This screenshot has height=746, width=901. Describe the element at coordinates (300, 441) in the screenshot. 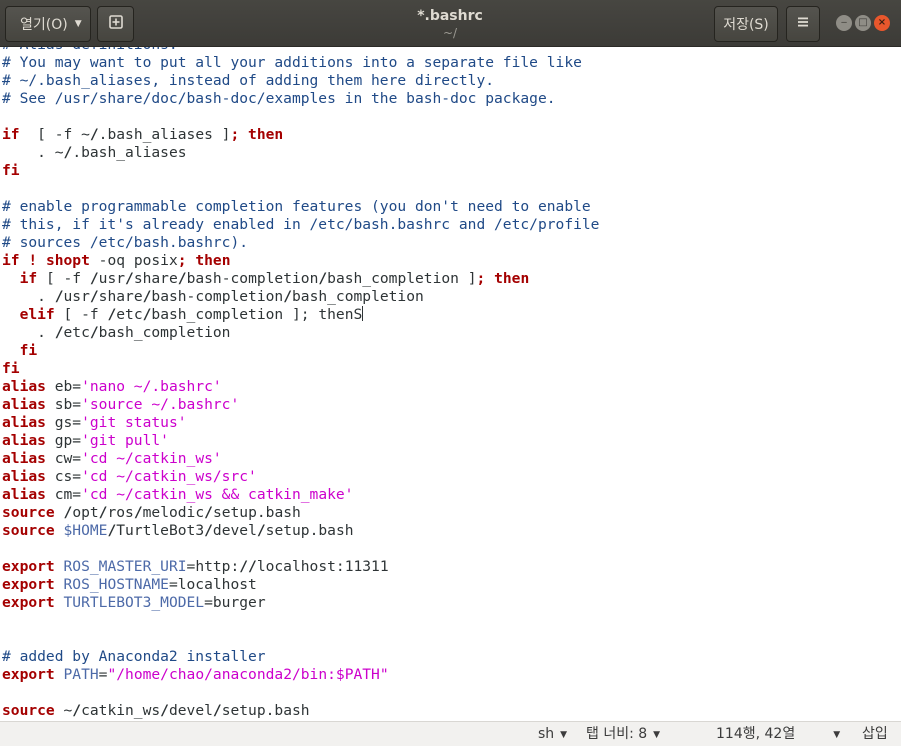

I see `code-line: alias gp='git pull'` at that location.